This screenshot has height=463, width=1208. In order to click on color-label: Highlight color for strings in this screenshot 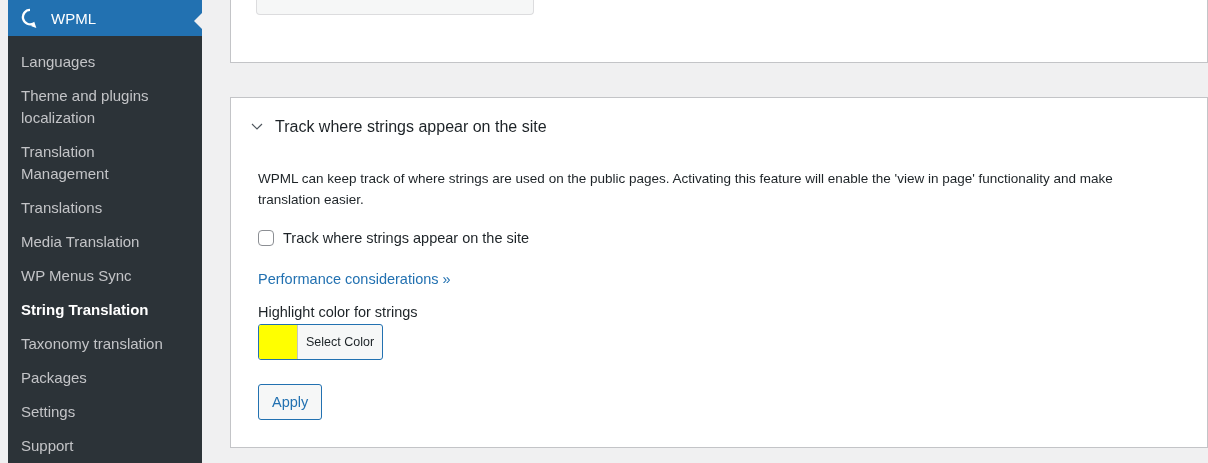, I will do `click(338, 312)`.